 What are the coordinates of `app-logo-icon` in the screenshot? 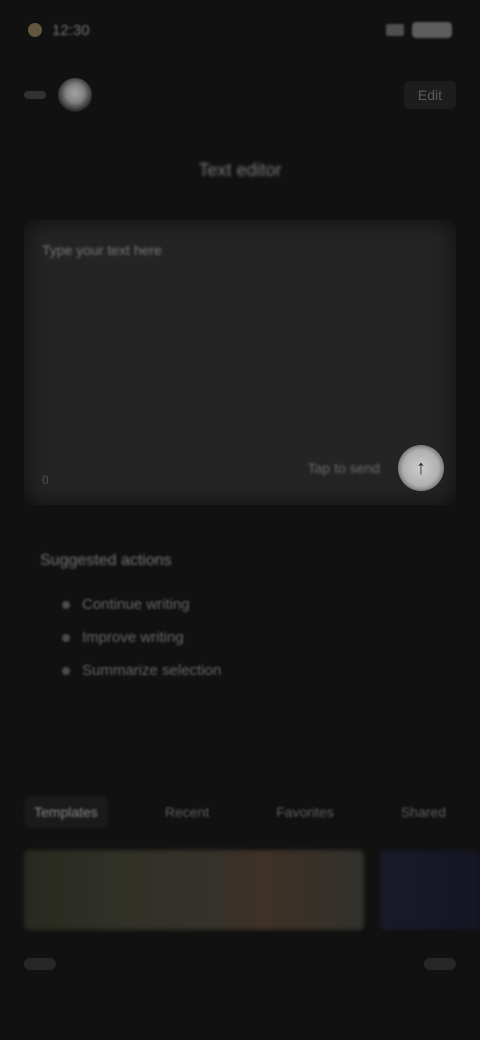 It's located at (75, 95).